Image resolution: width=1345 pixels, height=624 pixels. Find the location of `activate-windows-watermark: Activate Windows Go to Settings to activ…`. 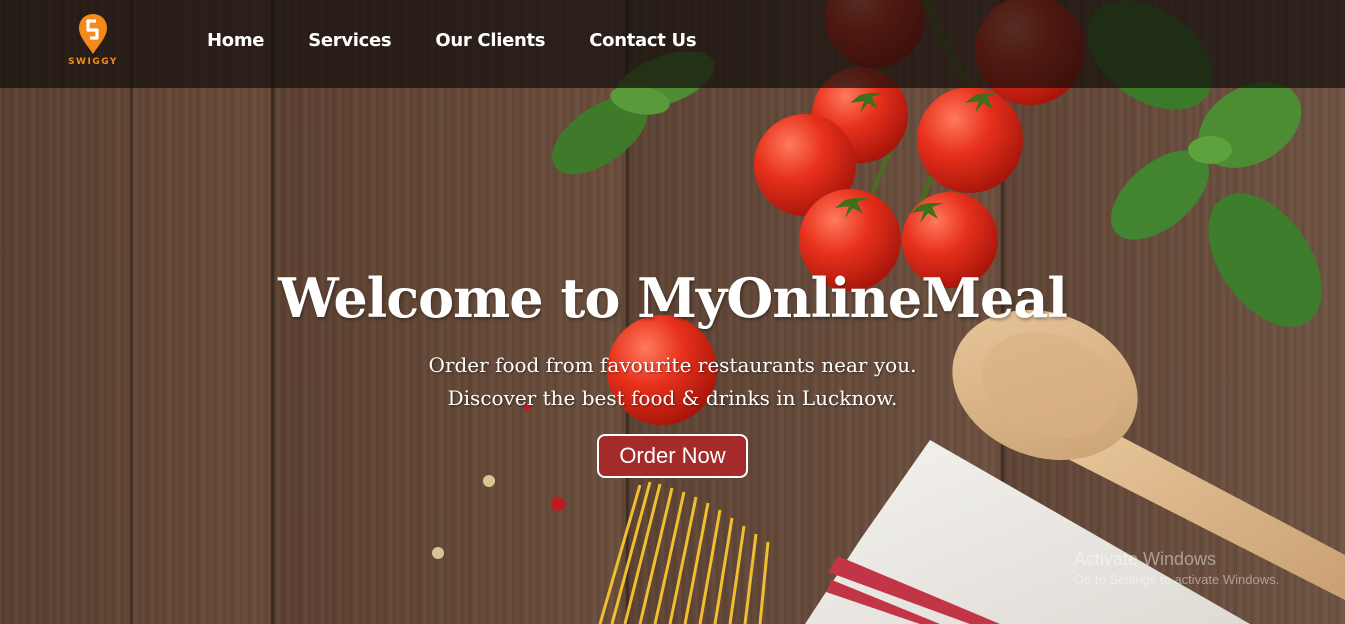

activate-windows-watermark: Activate Windows Go to Settings to activ… is located at coordinates (1176, 568).